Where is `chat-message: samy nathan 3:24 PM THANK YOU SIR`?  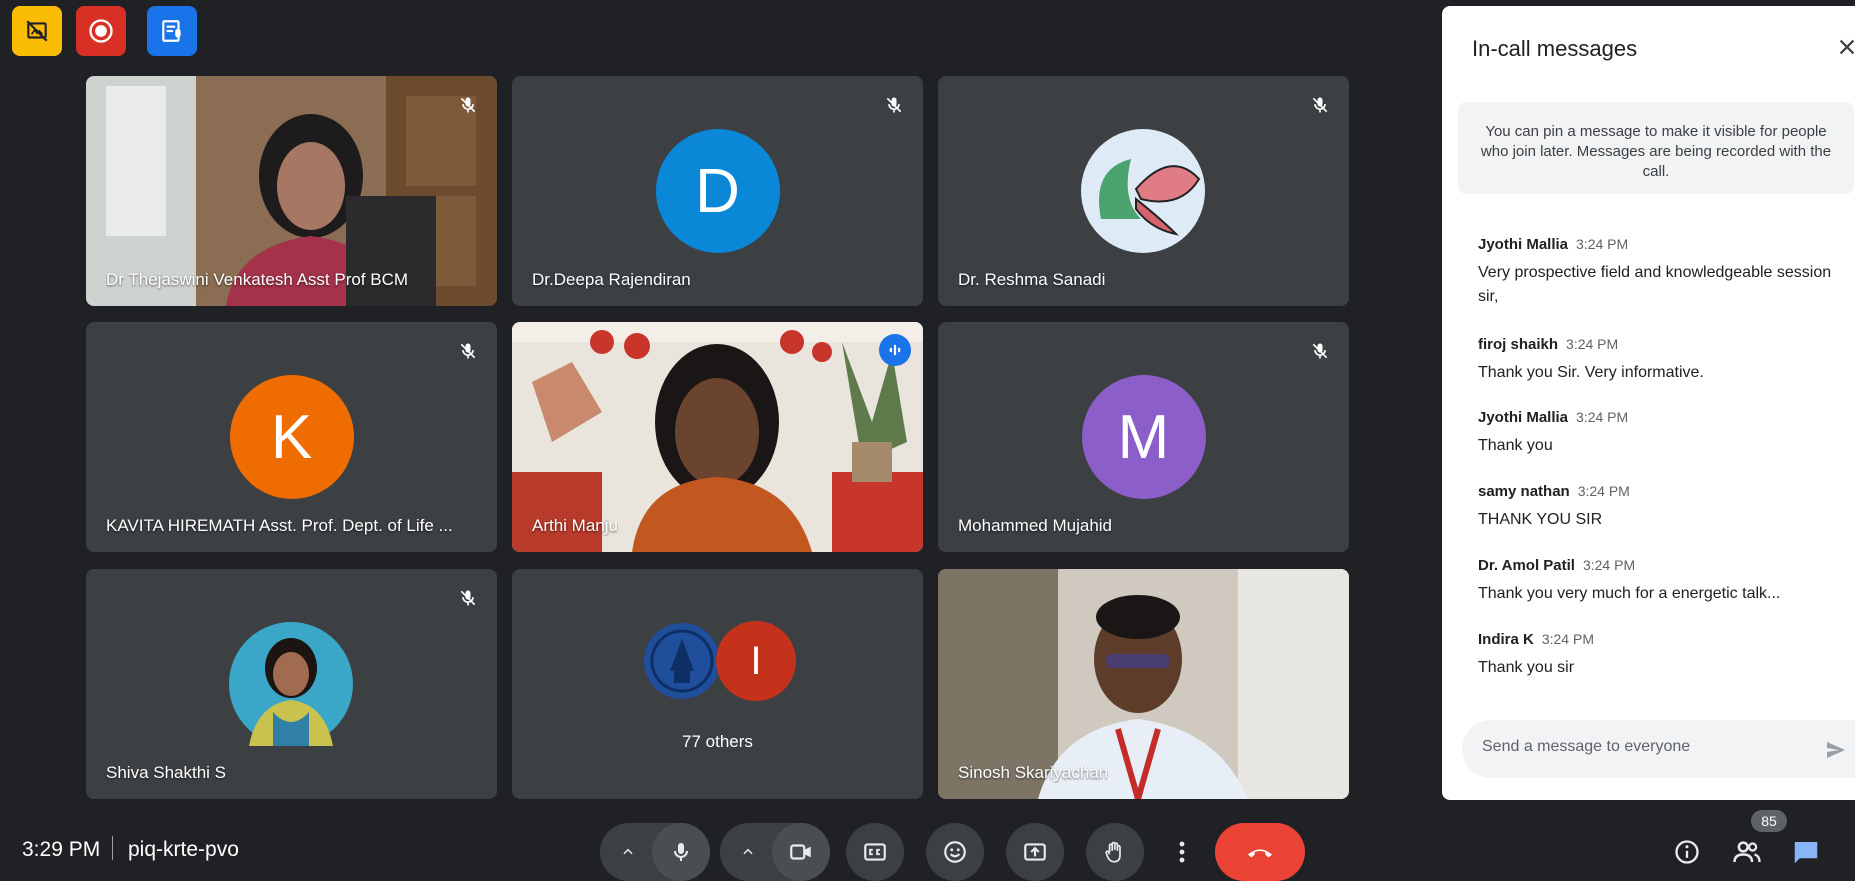
chat-message: samy nathan 3:24 PM THANK YOU SIR is located at coordinates (1663, 507).